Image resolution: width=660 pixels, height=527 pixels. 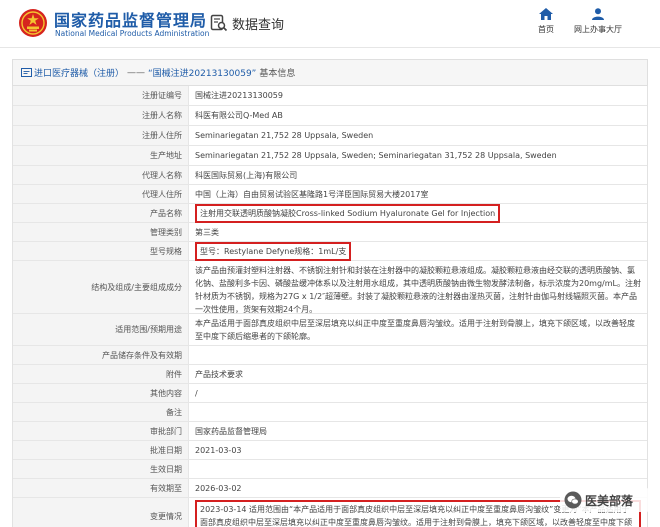 I want to click on watermark: 医美部落, so click(x=605, y=500).